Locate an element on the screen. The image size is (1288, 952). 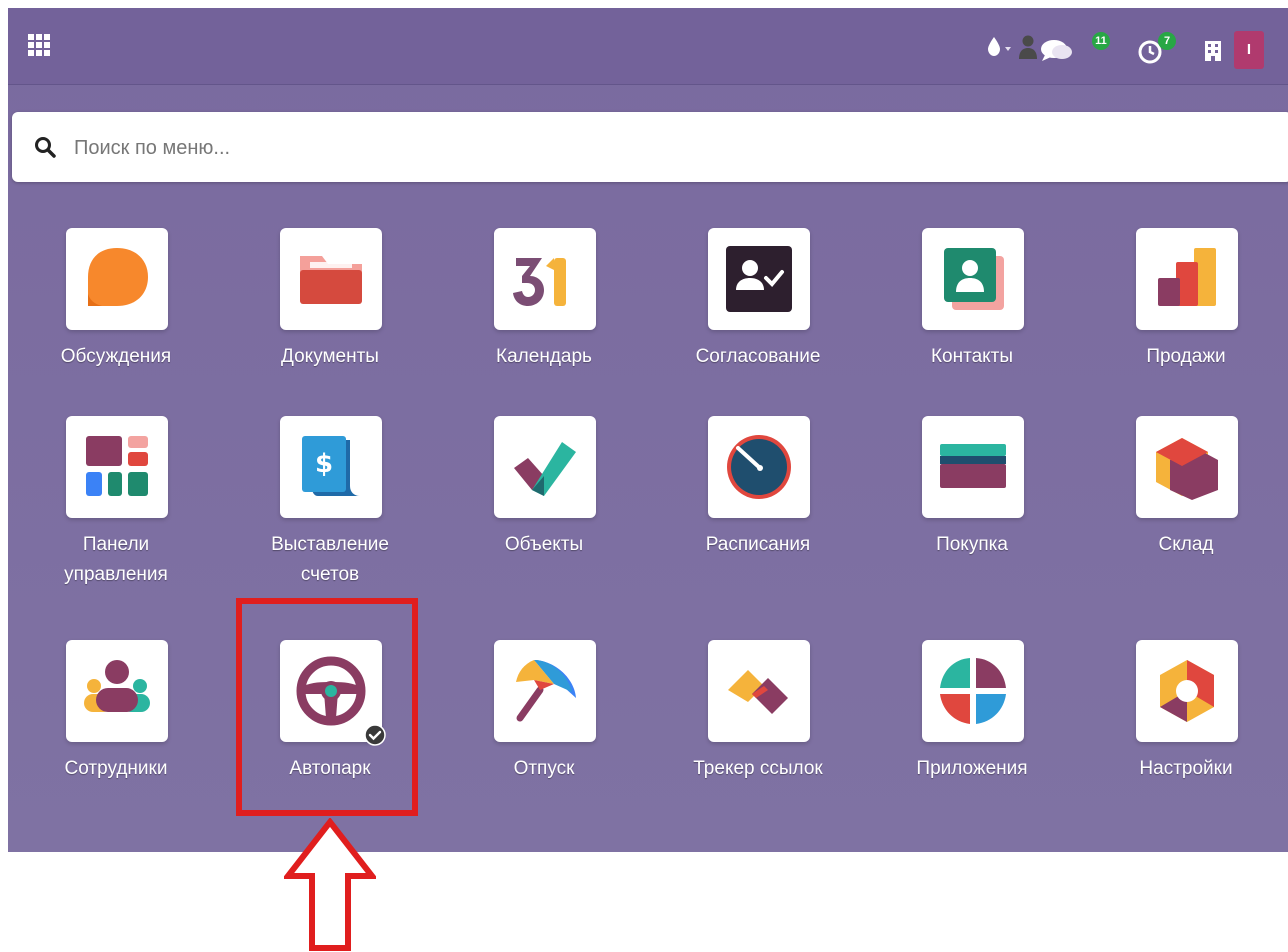
app-time-off: Отпуск is located at coordinates (544, 735).